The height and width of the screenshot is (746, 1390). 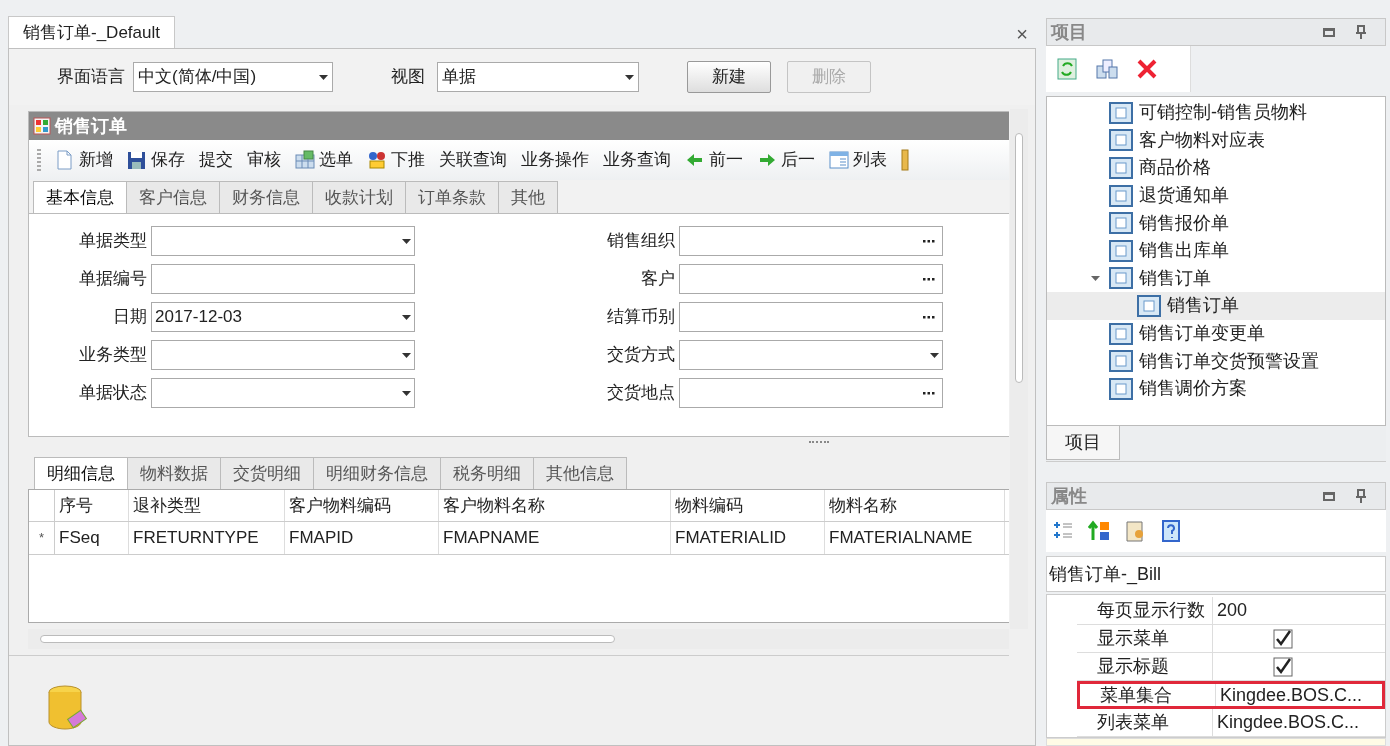 I want to click on toolbar-button: 前一, so click(x=714, y=160).